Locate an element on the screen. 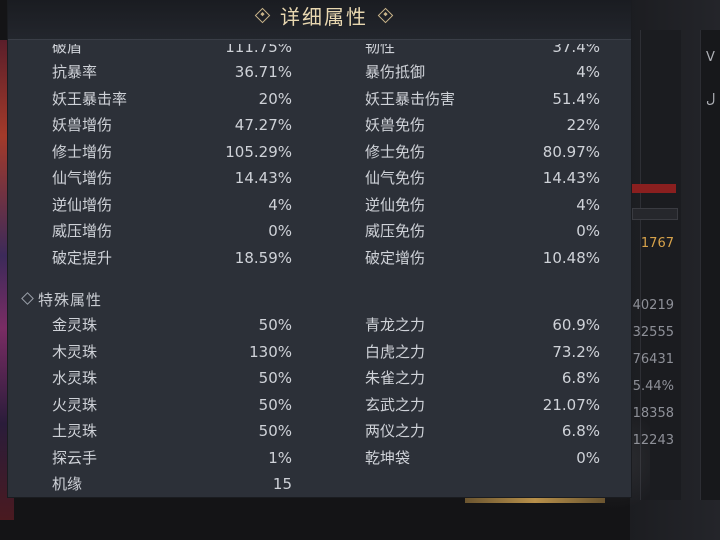  special-attr-value: 130% is located at coordinates (270, 352).